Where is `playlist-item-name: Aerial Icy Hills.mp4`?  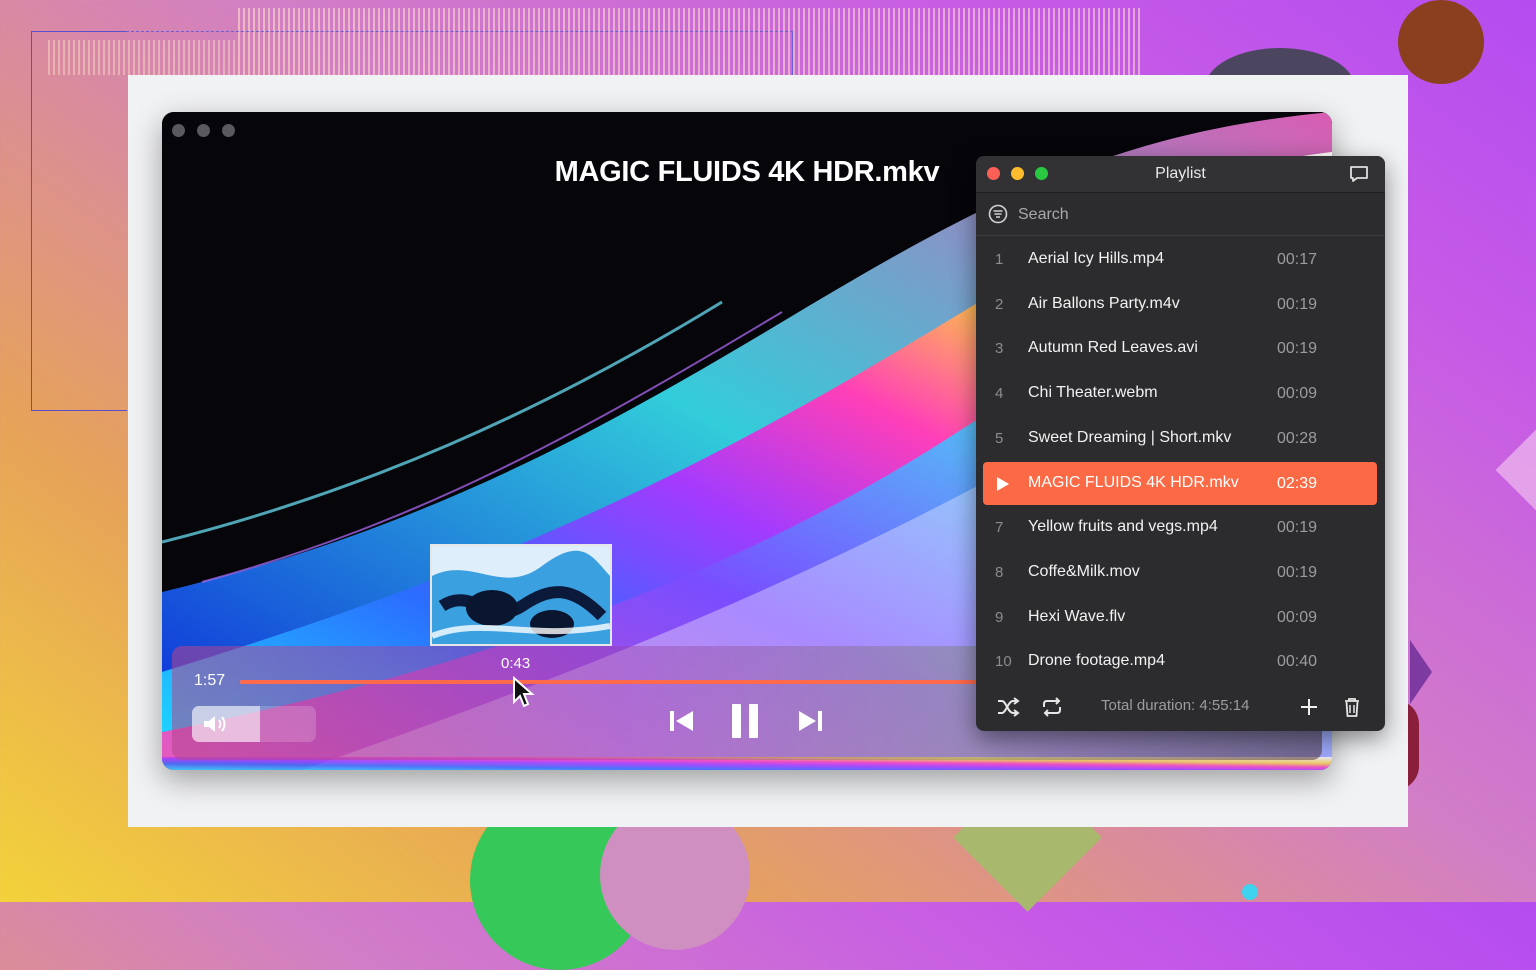
playlist-item-name: Aerial Icy Hills.mp4 is located at coordinates (1096, 258).